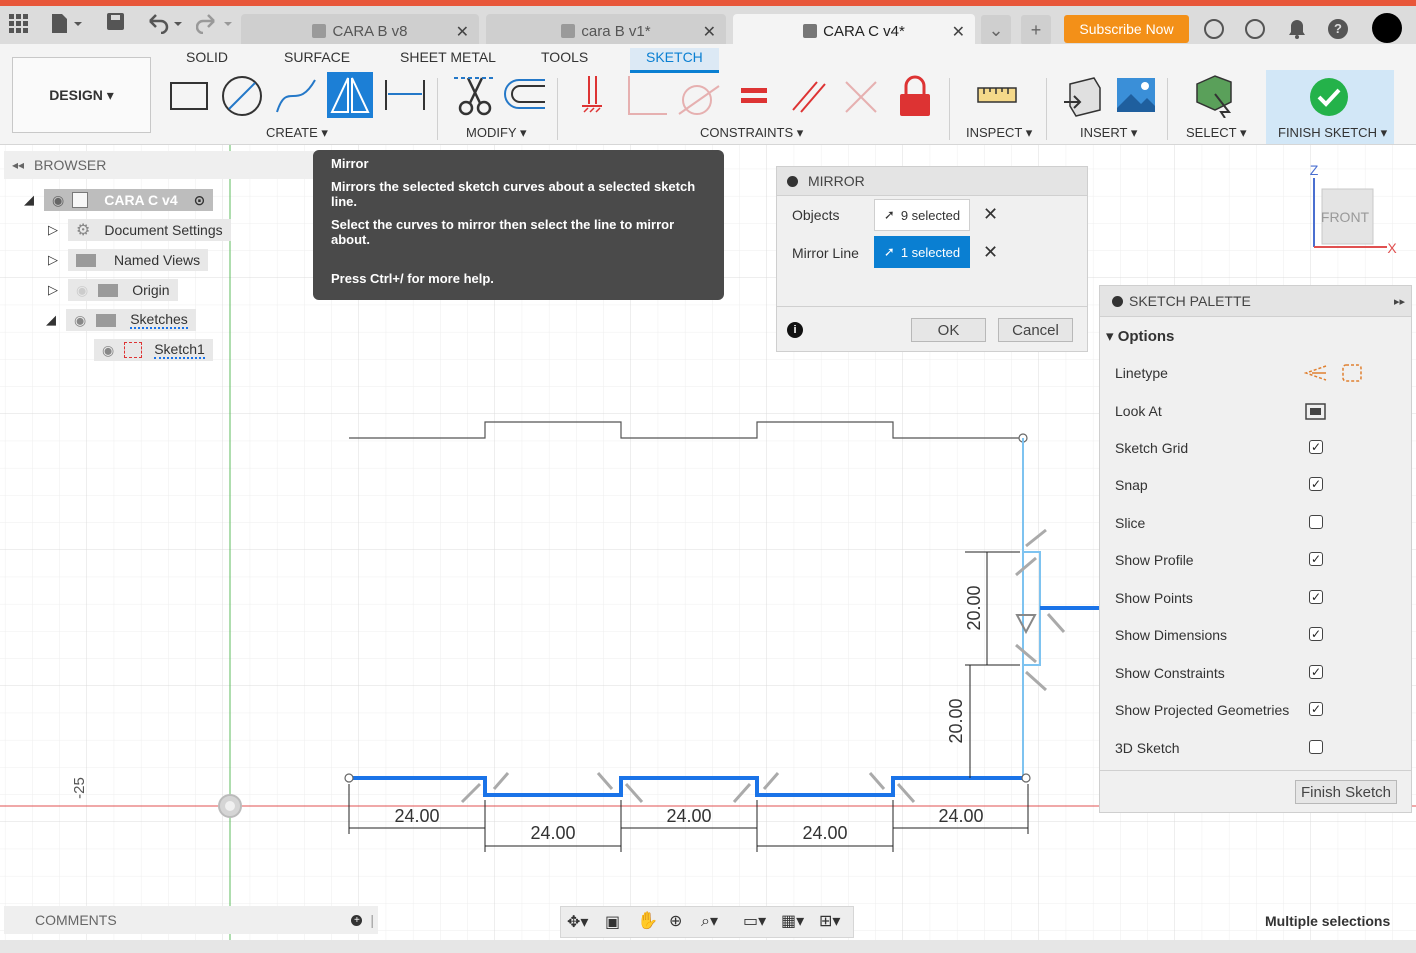  I want to click on sketch-grid-checkbox: ✓, so click(1316, 447).